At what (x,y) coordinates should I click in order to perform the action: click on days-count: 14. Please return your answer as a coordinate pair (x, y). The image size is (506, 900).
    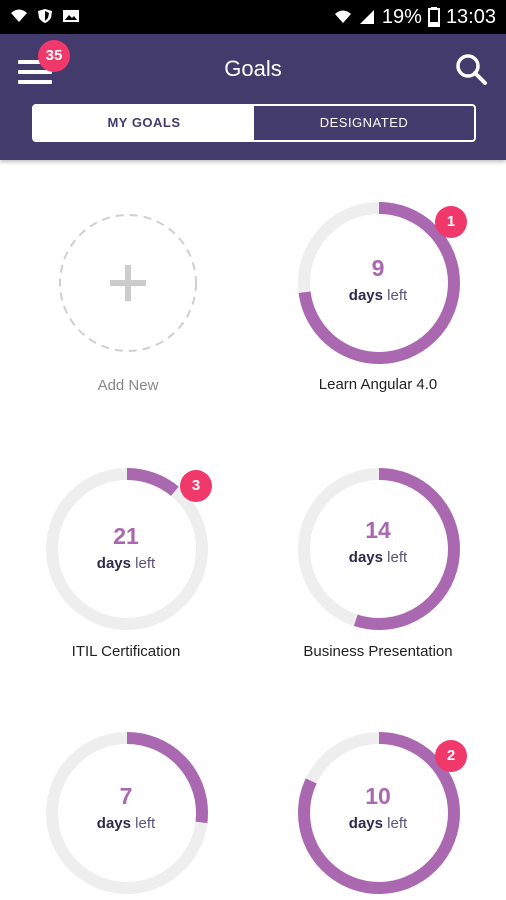
    Looking at the image, I should click on (378, 530).